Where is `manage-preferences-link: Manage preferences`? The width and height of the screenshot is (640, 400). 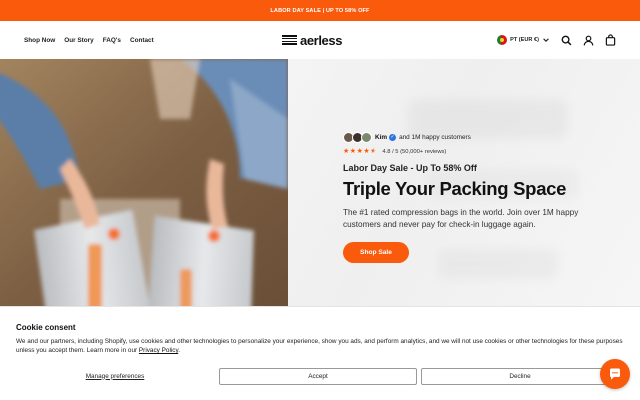 manage-preferences-link: Manage preferences is located at coordinates (115, 376).